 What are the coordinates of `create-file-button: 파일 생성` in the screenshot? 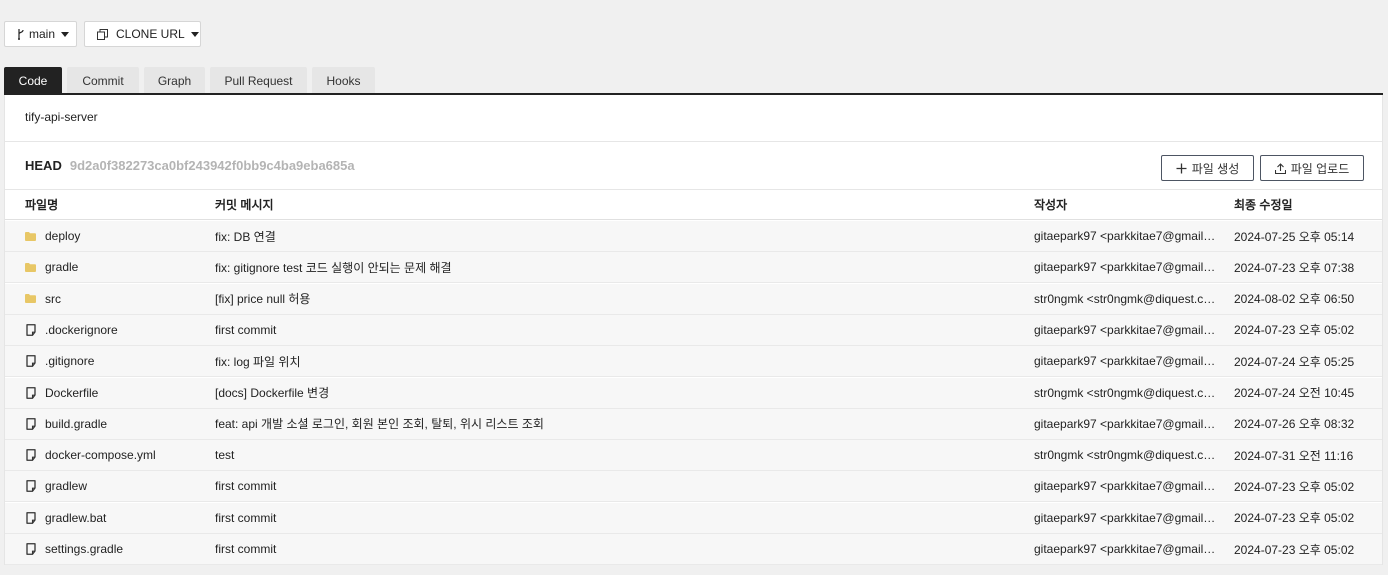 It's located at (1207, 168).